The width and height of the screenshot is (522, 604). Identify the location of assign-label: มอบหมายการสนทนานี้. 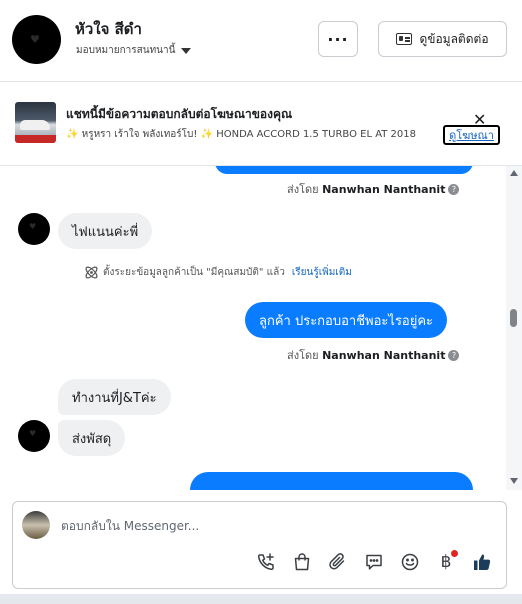
(126, 50).